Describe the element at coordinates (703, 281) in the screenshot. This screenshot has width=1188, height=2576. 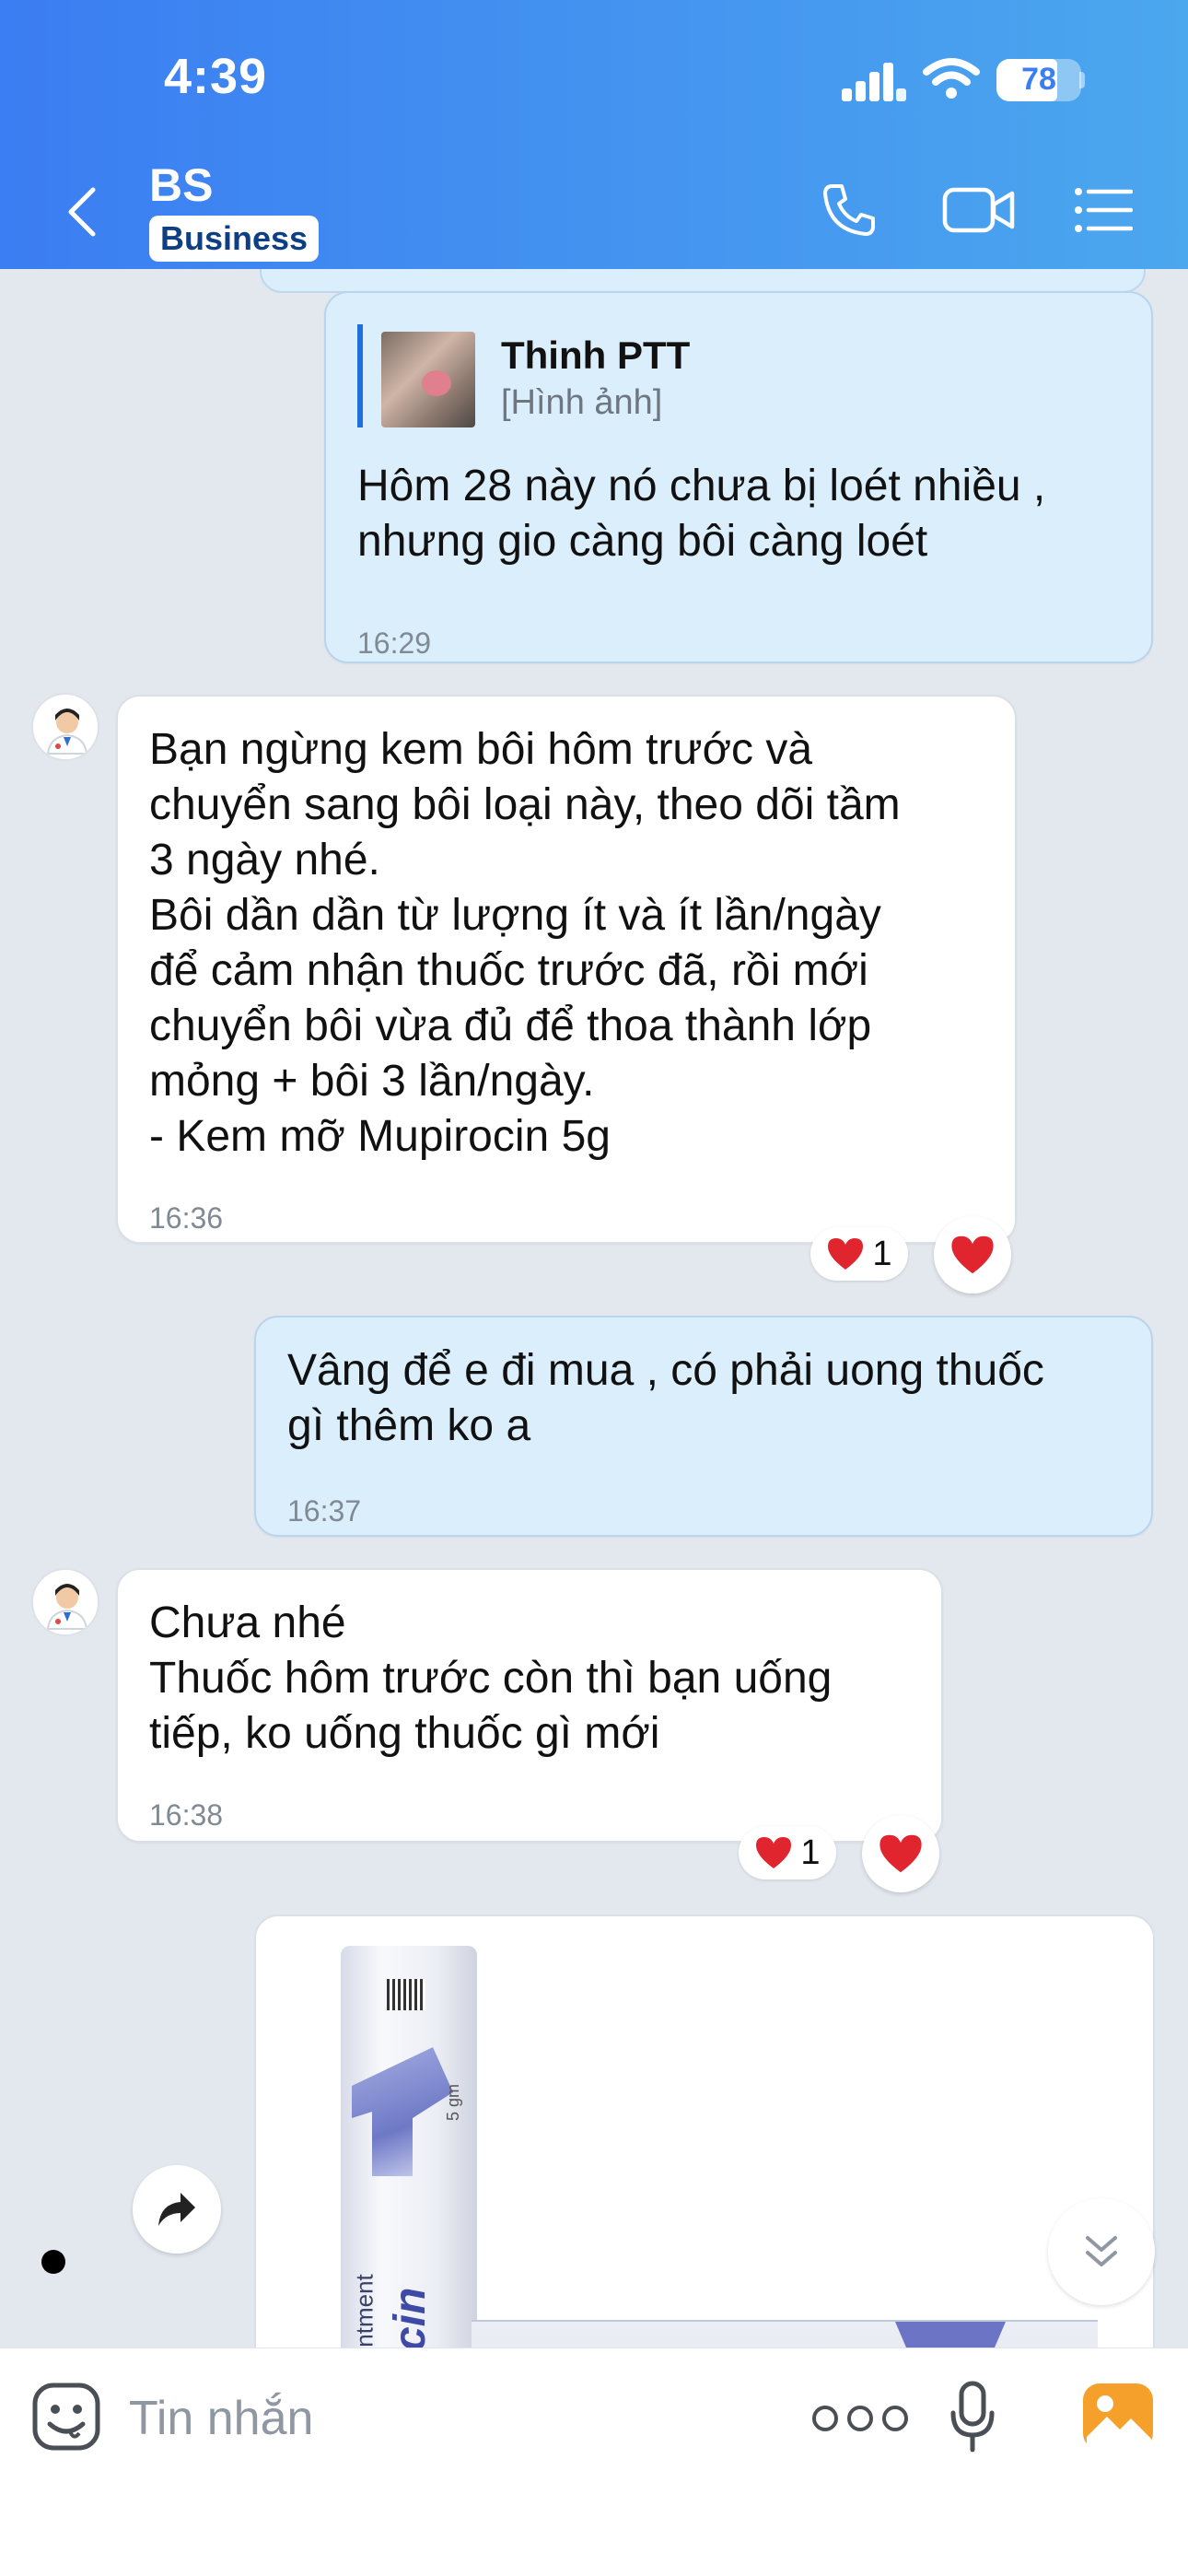
I see `previous-message-bubble` at that location.